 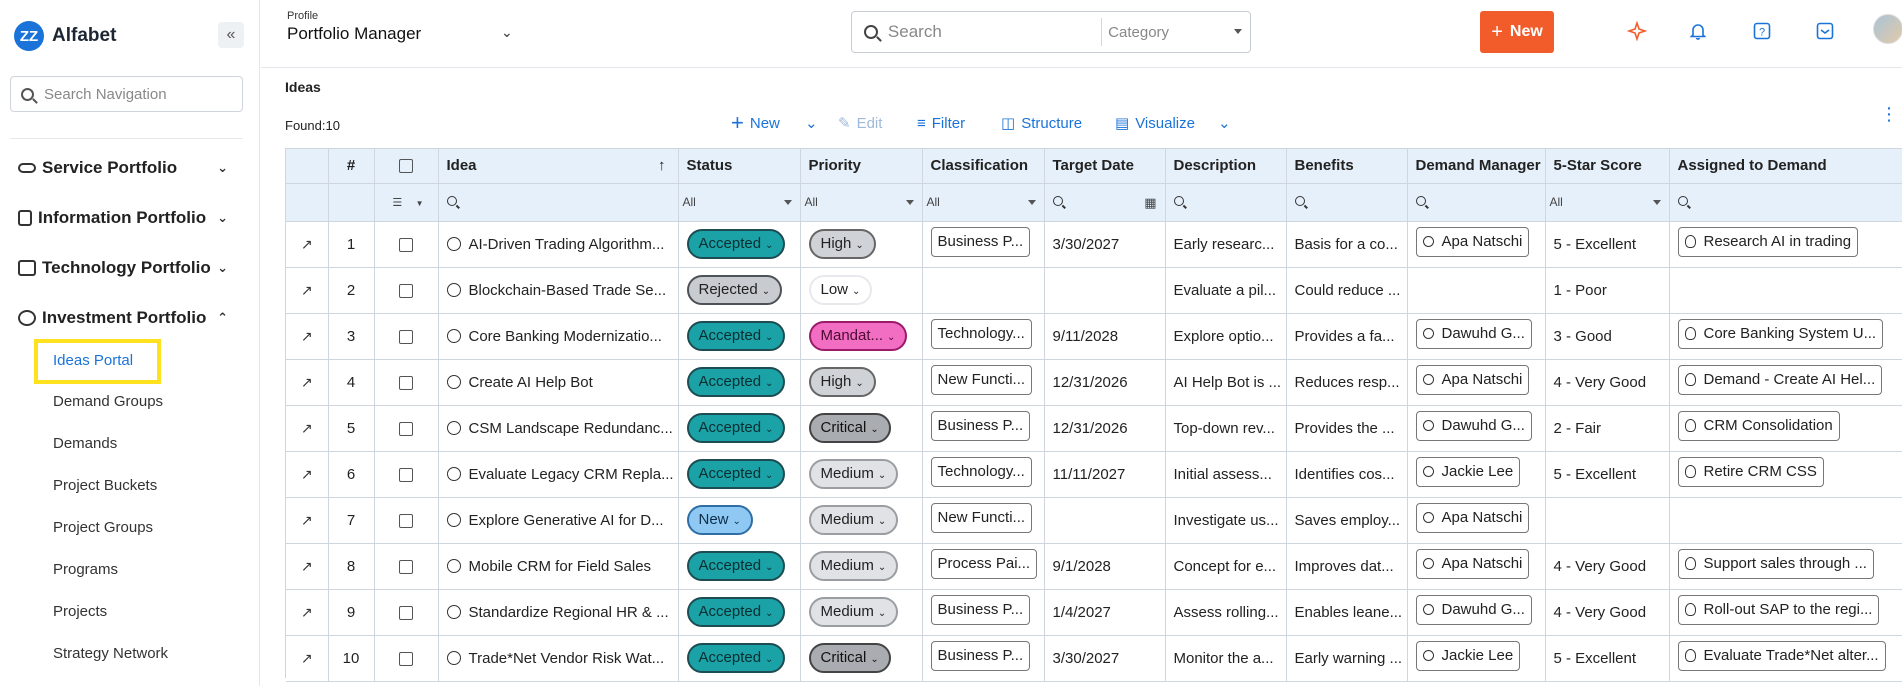 What do you see at coordinates (941, 123) in the screenshot?
I see `toolbar-filter-button: ≡ Filter` at bounding box center [941, 123].